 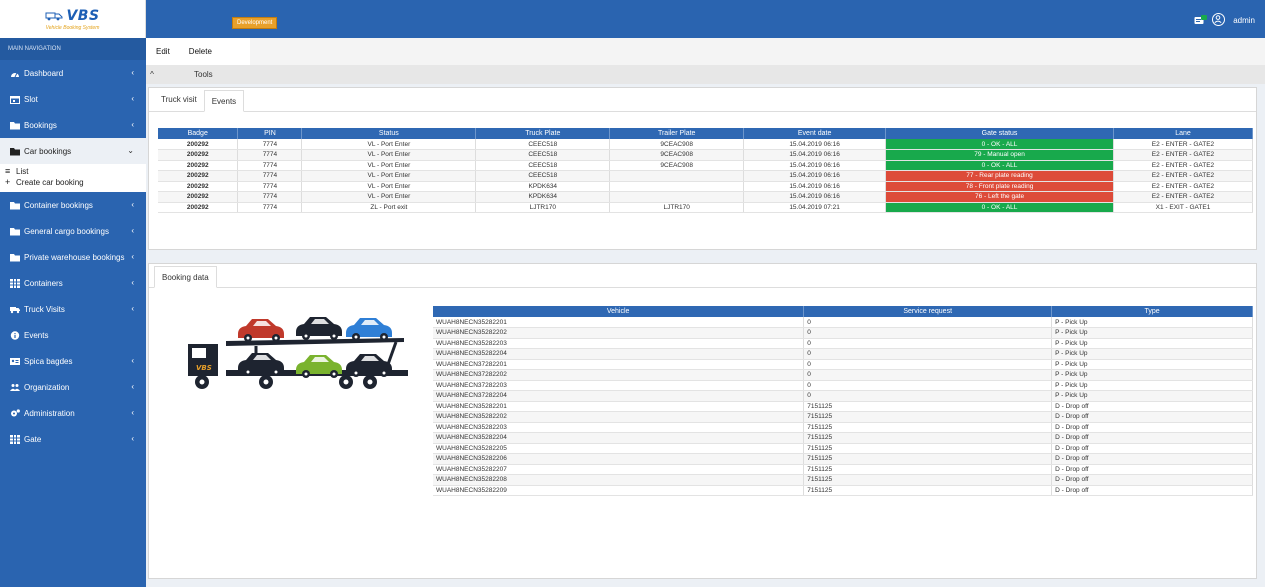 I want to click on table-cell: WUAH8NECN37282203, so click(x=619, y=385).